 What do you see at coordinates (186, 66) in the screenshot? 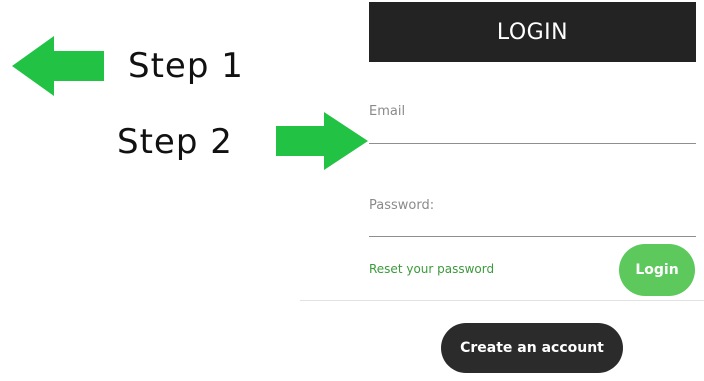
I see `step-1-label: Step 1` at bounding box center [186, 66].